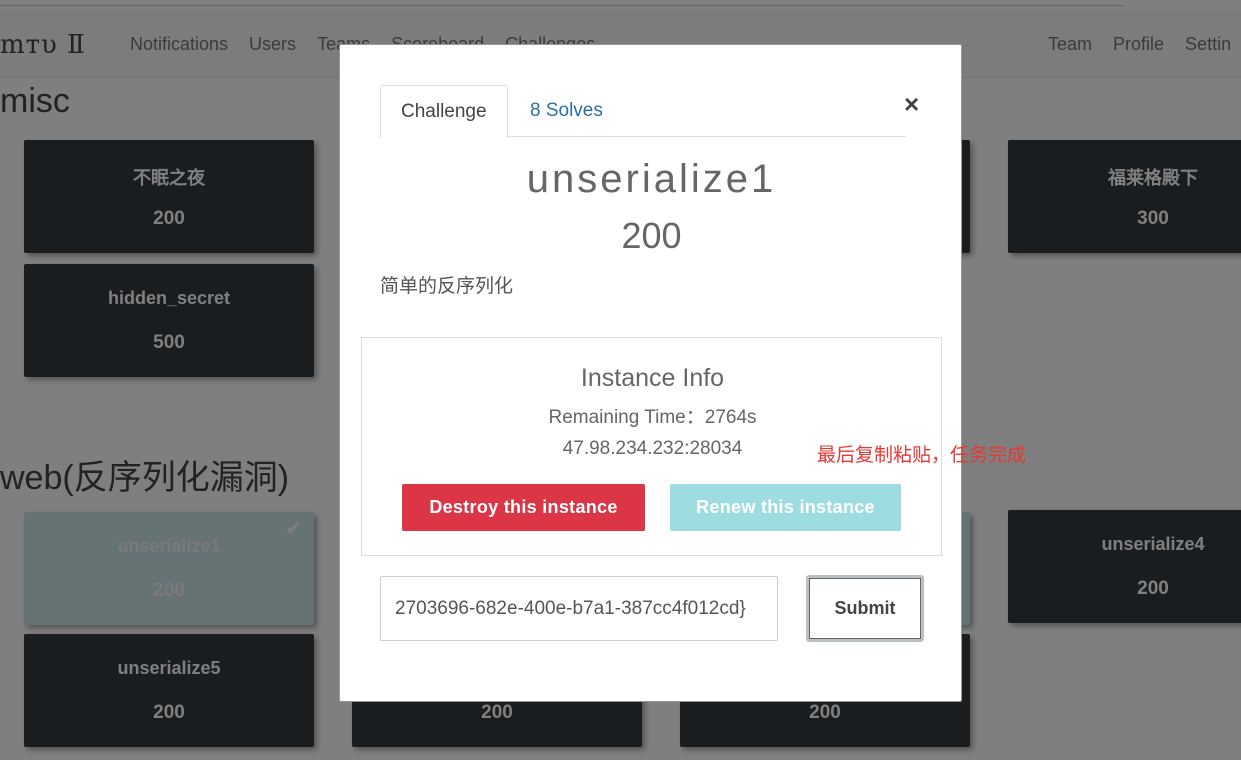 The image size is (1241, 760). What do you see at coordinates (785, 507) in the screenshot?
I see `renew-instance-button: Renew this instance` at bounding box center [785, 507].